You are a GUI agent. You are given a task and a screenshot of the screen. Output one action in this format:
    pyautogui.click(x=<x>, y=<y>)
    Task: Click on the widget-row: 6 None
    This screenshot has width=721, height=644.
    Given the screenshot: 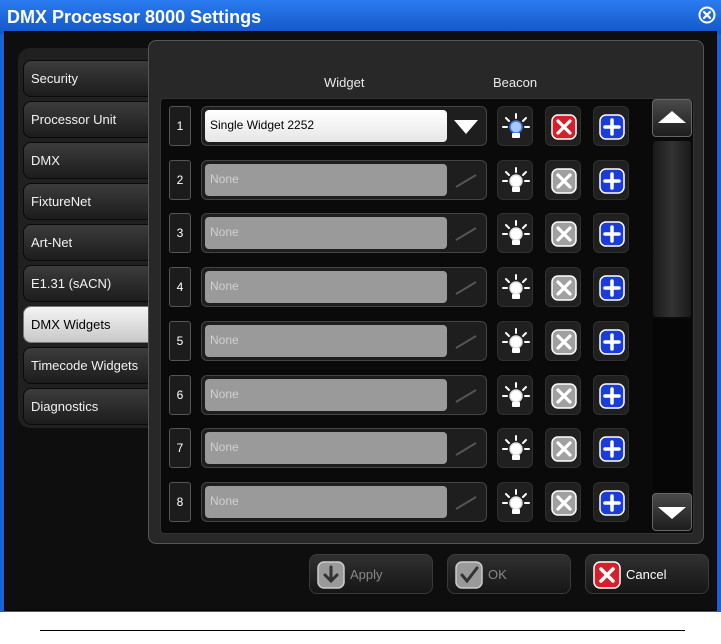 What is the action you would take?
    pyautogui.click(x=407, y=394)
    